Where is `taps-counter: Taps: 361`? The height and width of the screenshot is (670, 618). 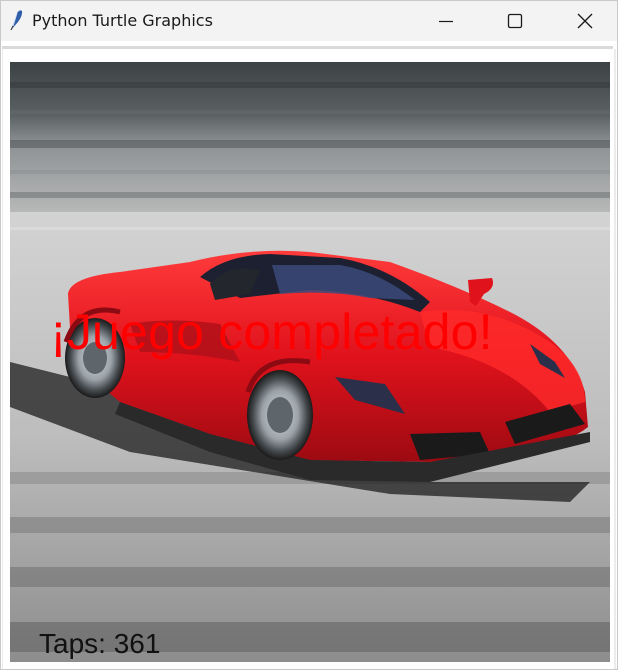 taps-counter: Taps: 361 is located at coordinates (100, 643).